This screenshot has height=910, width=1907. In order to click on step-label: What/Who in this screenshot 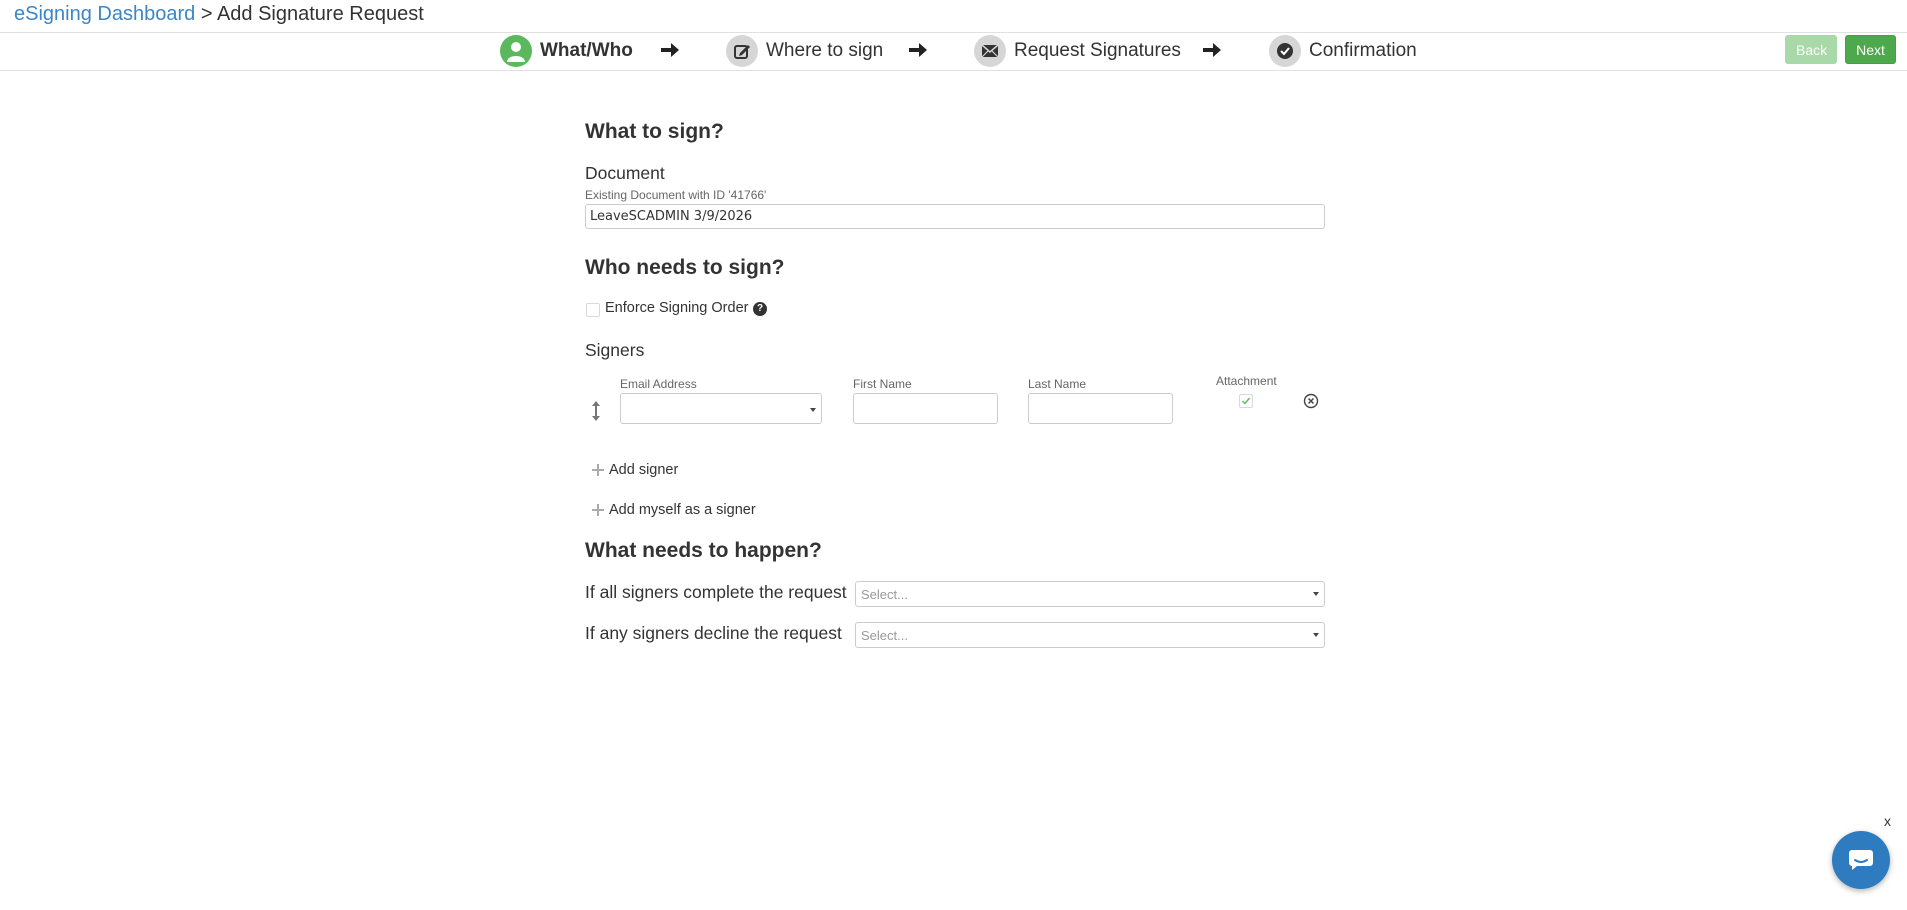, I will do `click(586, 50)`.